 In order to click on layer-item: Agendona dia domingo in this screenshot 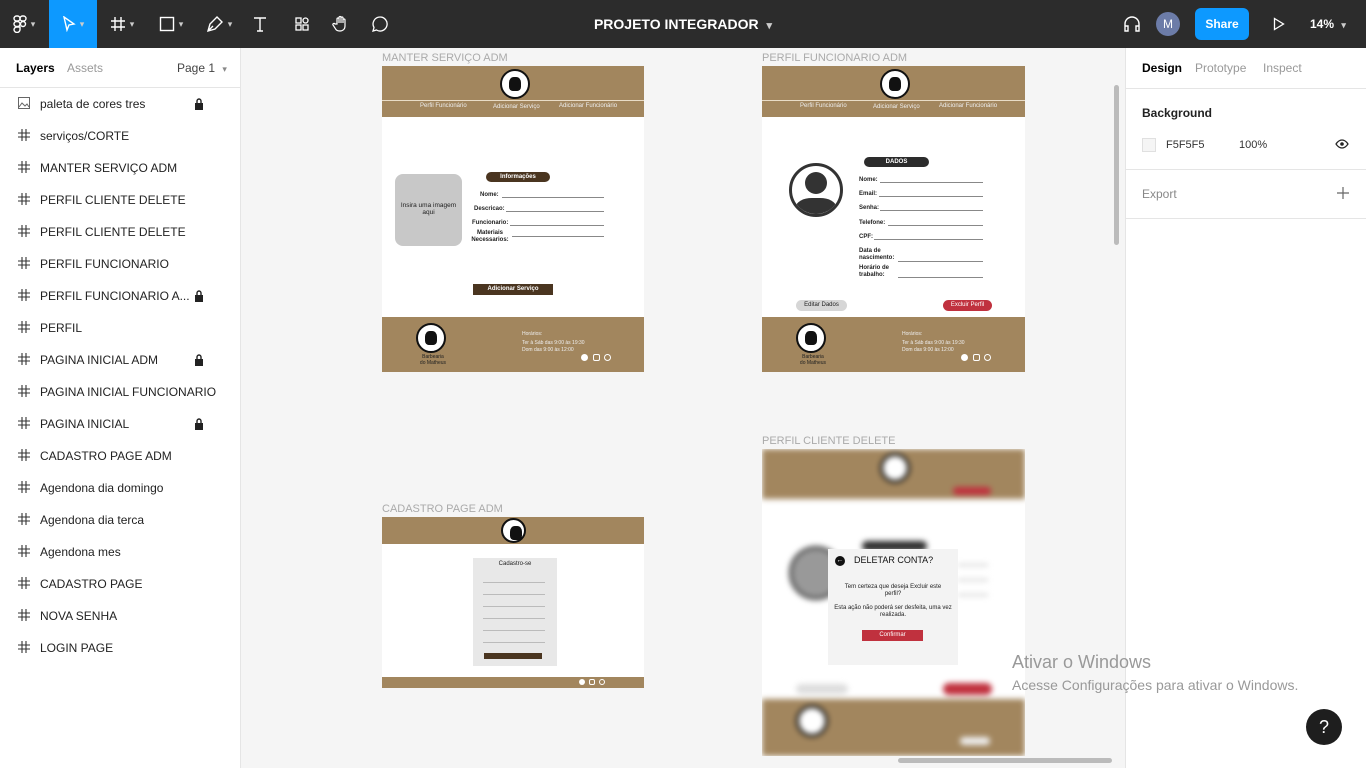, I will do `click(120, 488)`.